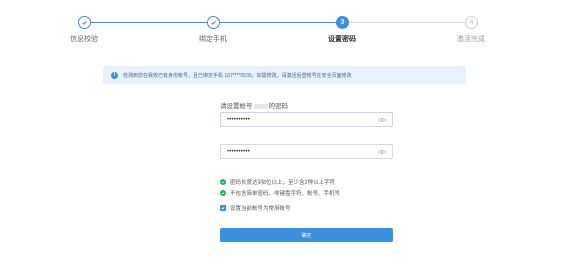 The height and width of the screenshot is (260, 561). Describe the element at coordinates (260, 106) in the screenshot. I see `masked-account` at that location.